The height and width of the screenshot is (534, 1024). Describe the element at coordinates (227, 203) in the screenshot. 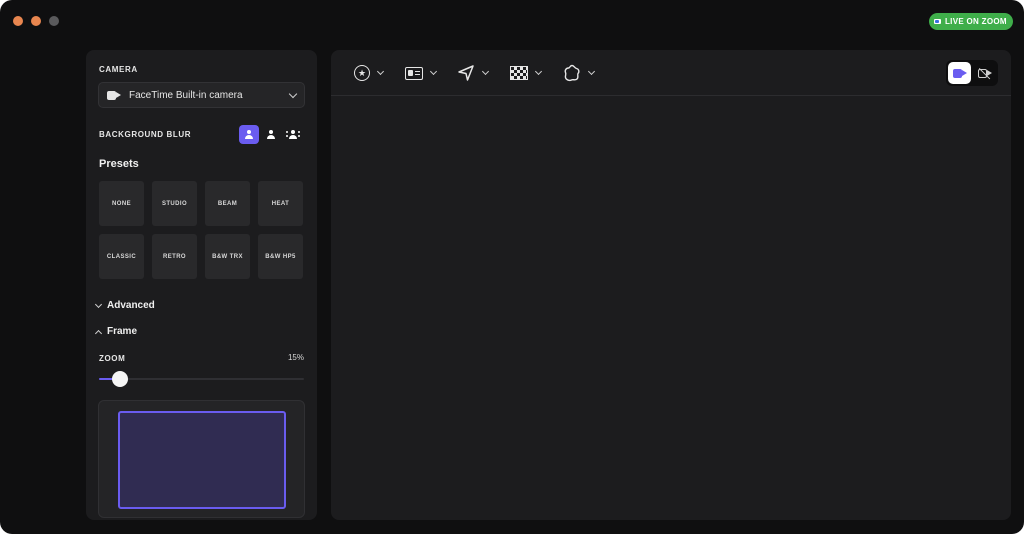

I see `preset-beam: BEAM` at that location.